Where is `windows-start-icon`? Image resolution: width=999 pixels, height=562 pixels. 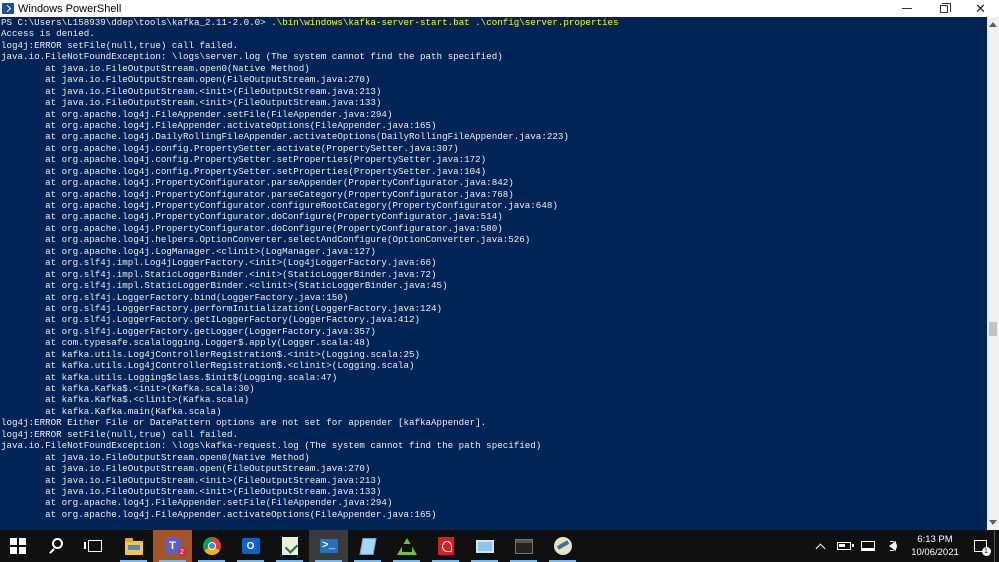 windows-start-icon is located at coordinates (18, 546).